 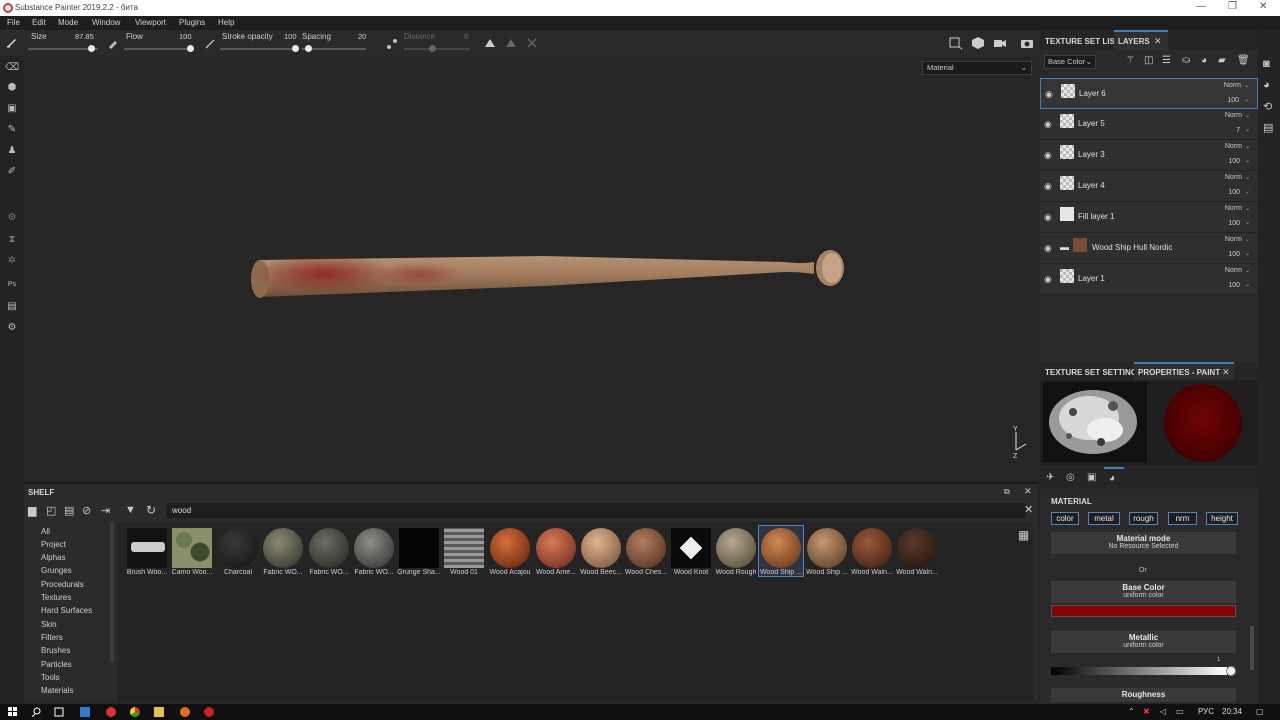 What do you see at coordinates (258, 49) in the screenshot?
I see `stroke-opacity-slider` at bounding box center [258, 49].